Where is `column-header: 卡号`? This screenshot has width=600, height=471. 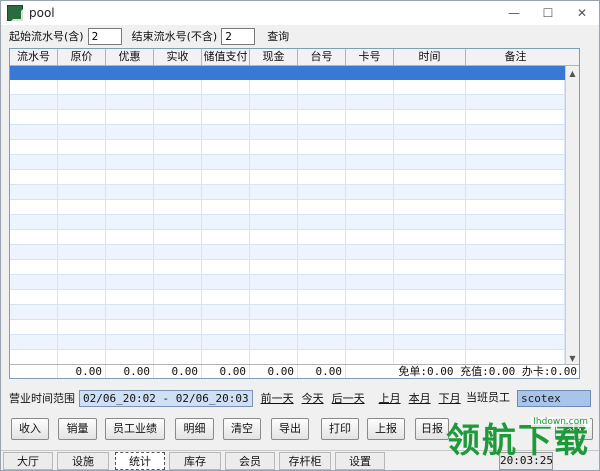
column-header: 卡号 is located at coordinates (370, 57).